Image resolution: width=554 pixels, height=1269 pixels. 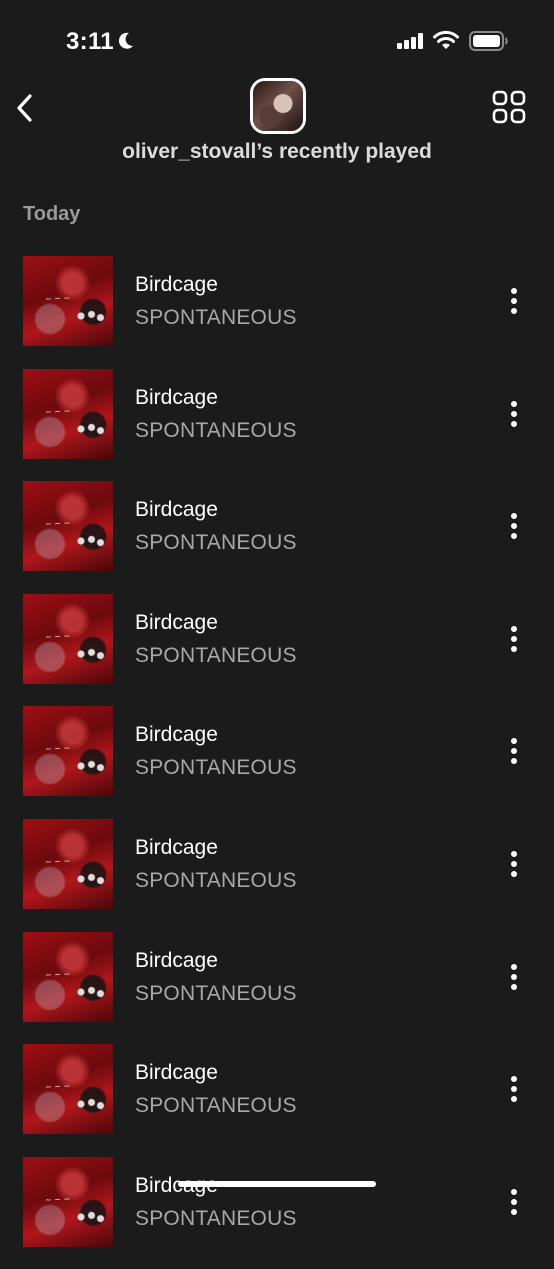 What do you see at coordinates (277, 1184) in the screenshot?
I see `home-indicator` at bounding box center [277, 1184].